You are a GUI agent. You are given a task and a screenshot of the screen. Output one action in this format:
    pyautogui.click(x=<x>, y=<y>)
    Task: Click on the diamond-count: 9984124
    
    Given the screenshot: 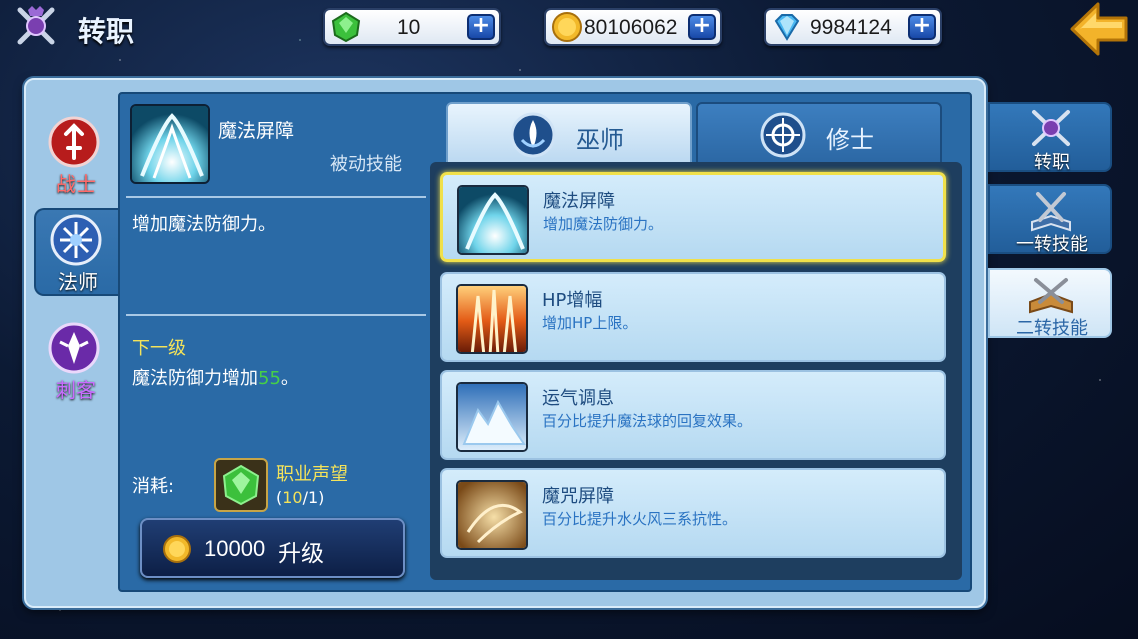 What is the action you would take?
    pyautogui.click(x=851, y=27)
    